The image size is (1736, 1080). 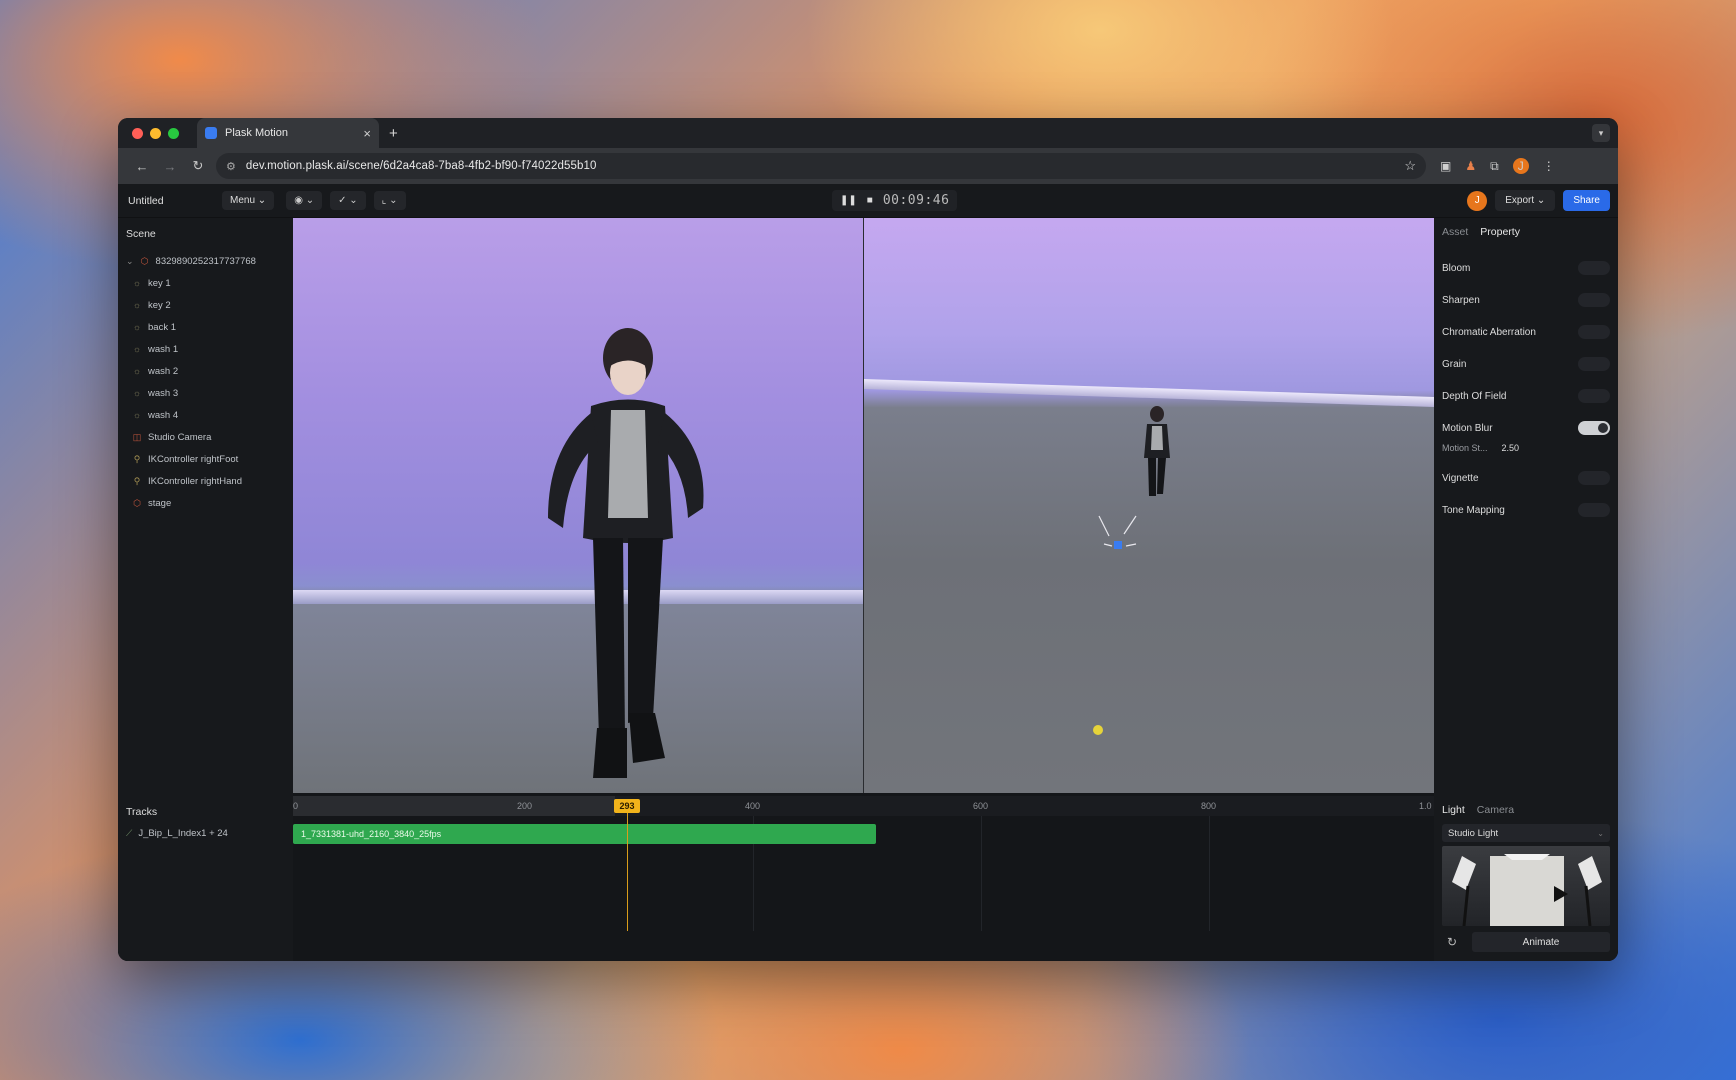 What do you see at coordinates (1455, 232) in the screenshot?
I see `tab-asset: Asset` at bounding box center [1455, 232].